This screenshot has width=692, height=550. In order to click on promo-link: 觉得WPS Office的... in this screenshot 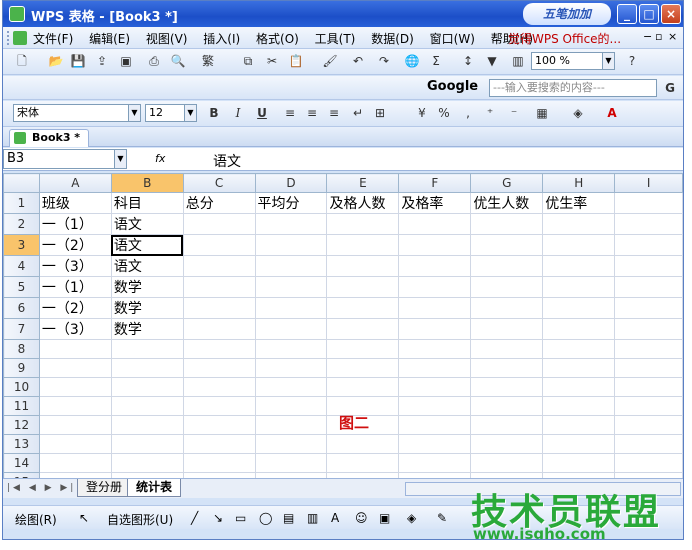, I will do `click(564, 38)`.